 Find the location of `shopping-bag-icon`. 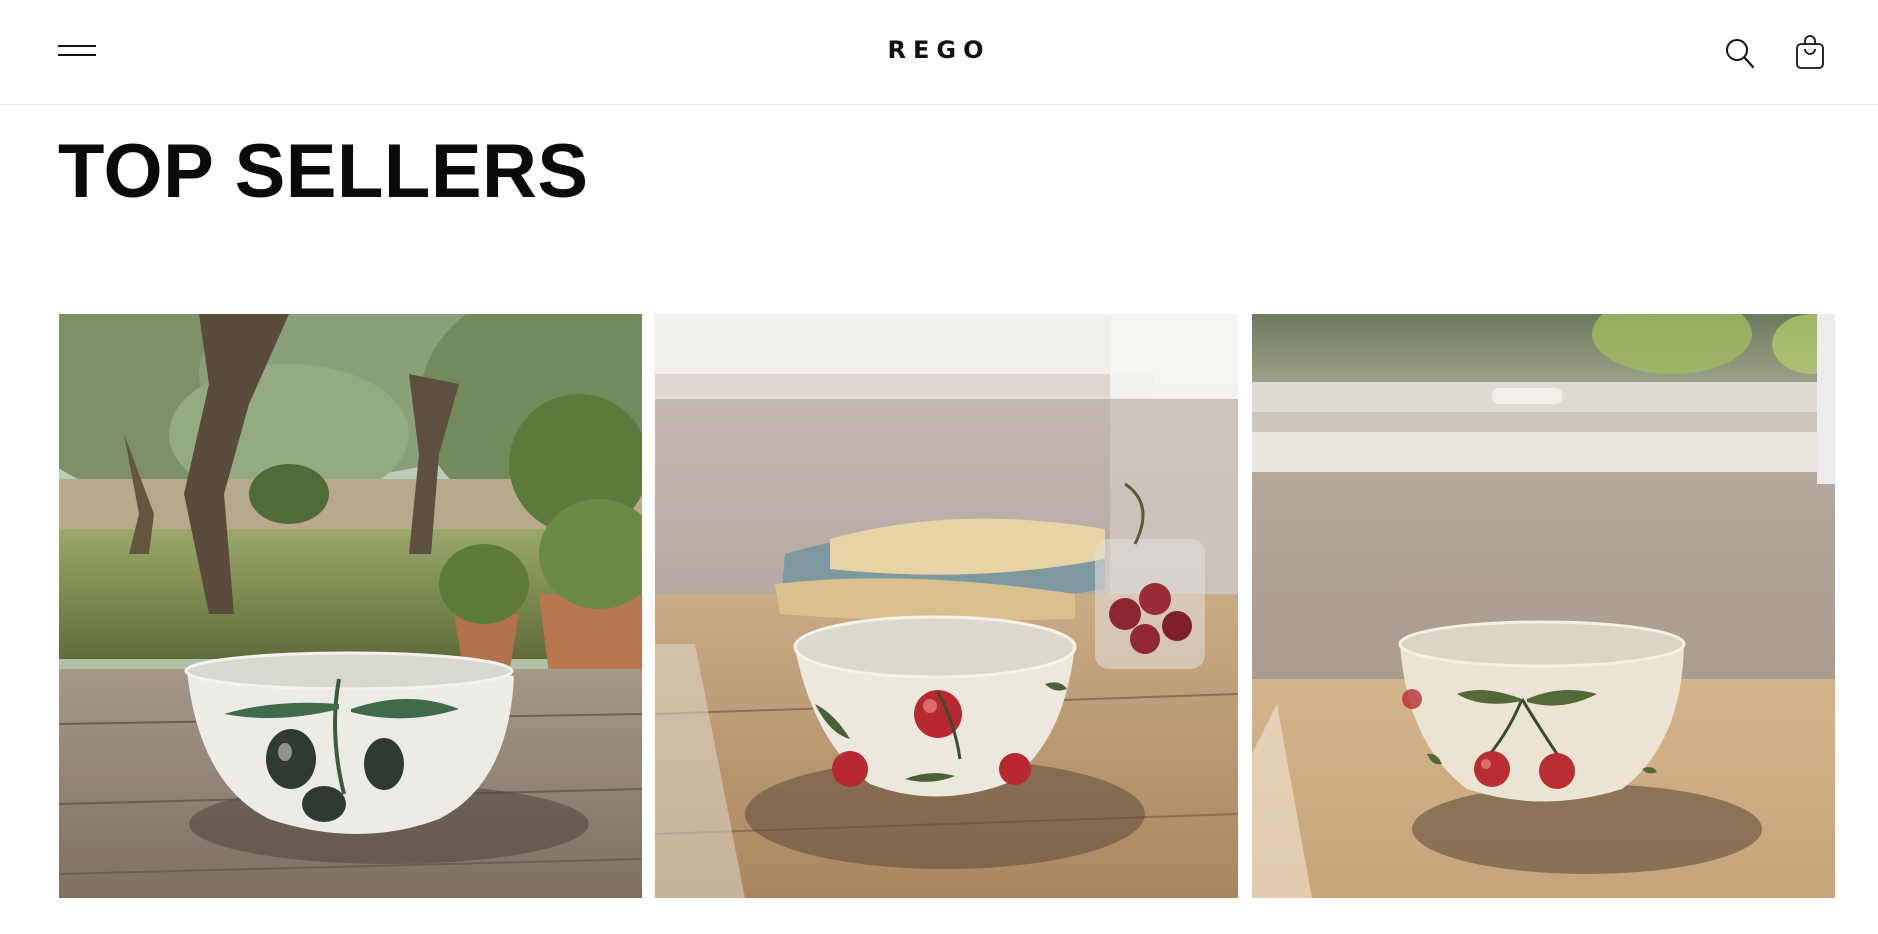

shopping-bag-icon is located at coordinates (1810, 52).